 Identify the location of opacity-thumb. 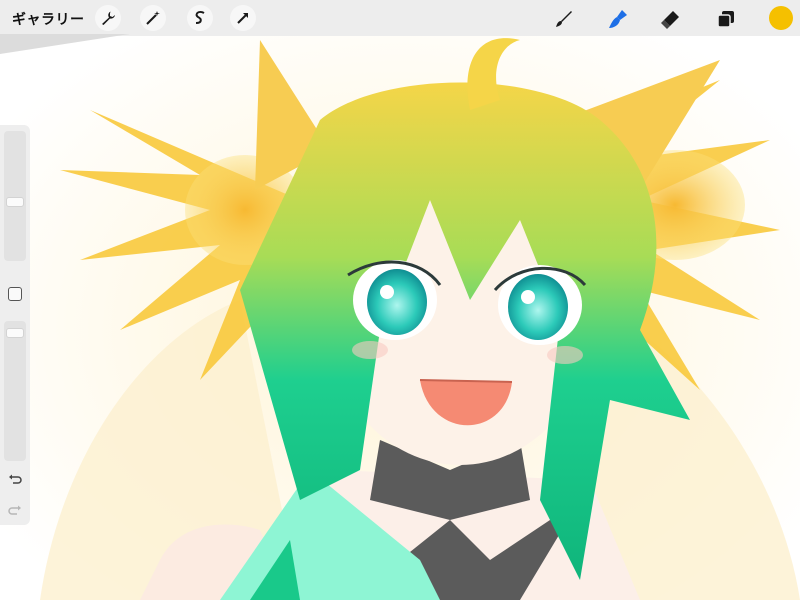
(15, 333).